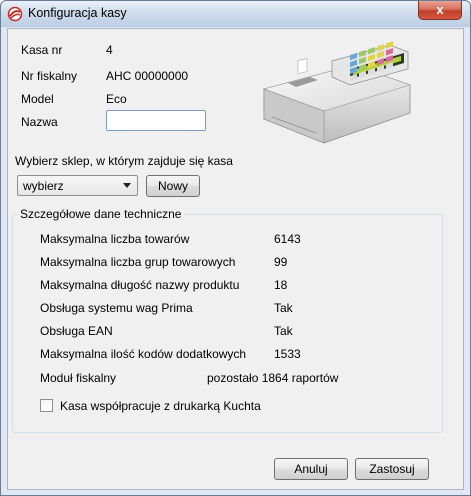 This screenshot has width=471, height=496. Describe the element at coordinates (140, 285) in the screenshot. I see `tech-row-label: Maksymalna długość nazwy produktu` at that location.